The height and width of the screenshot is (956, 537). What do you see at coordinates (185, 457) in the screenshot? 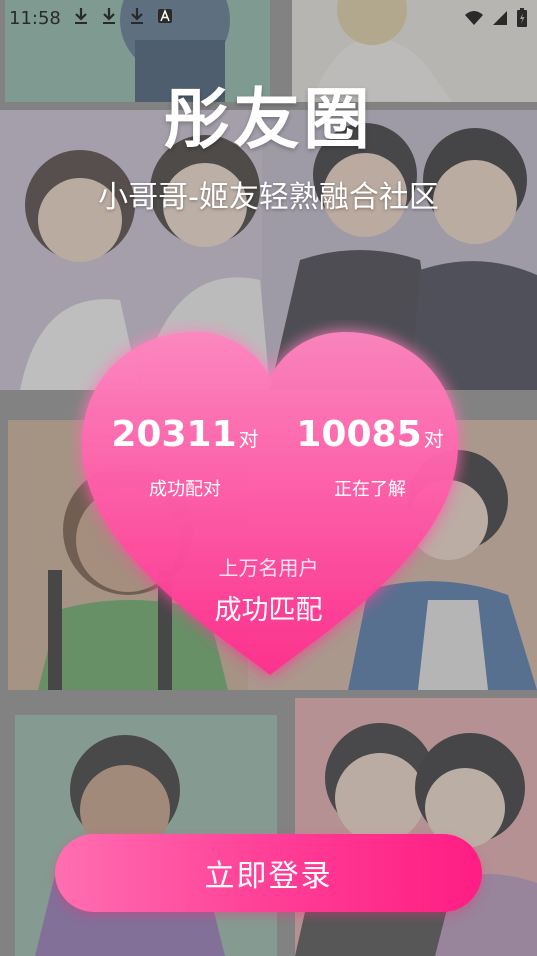
I see `stat-matched: 20311 对 成功配对` at bounding box center [185, 457].